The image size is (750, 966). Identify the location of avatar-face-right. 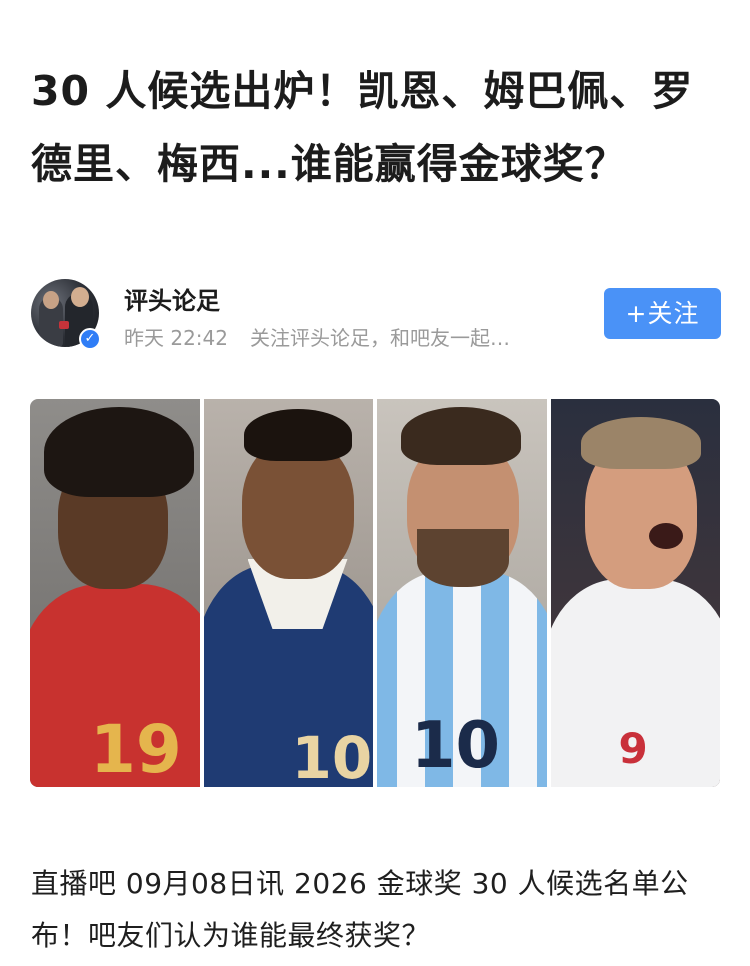
(80, 297).